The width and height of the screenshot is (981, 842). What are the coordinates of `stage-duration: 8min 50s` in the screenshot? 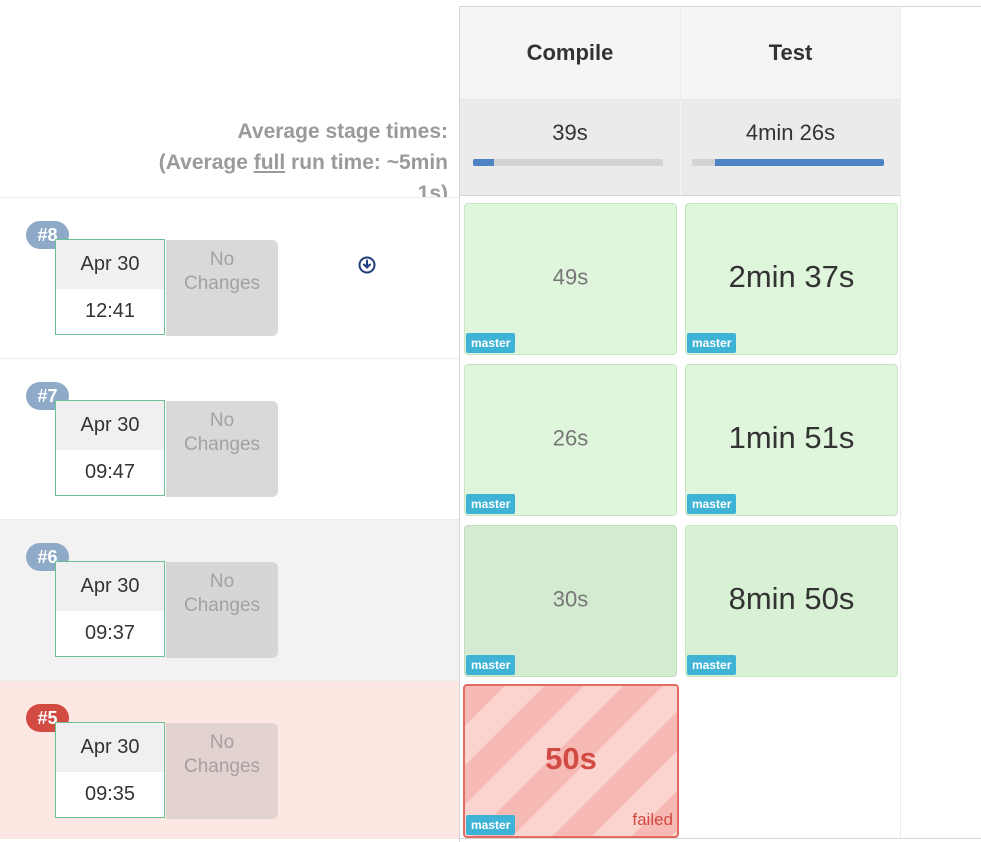 It's located at (791, 599).